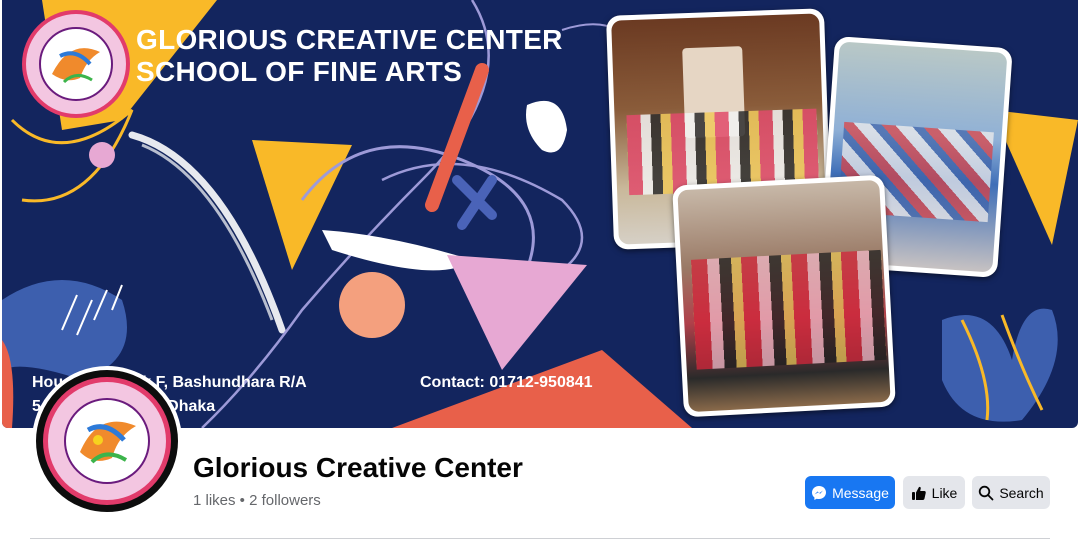 This screenshot has width=1080, height=540. I want to click on search-icon, so click(986, 492).